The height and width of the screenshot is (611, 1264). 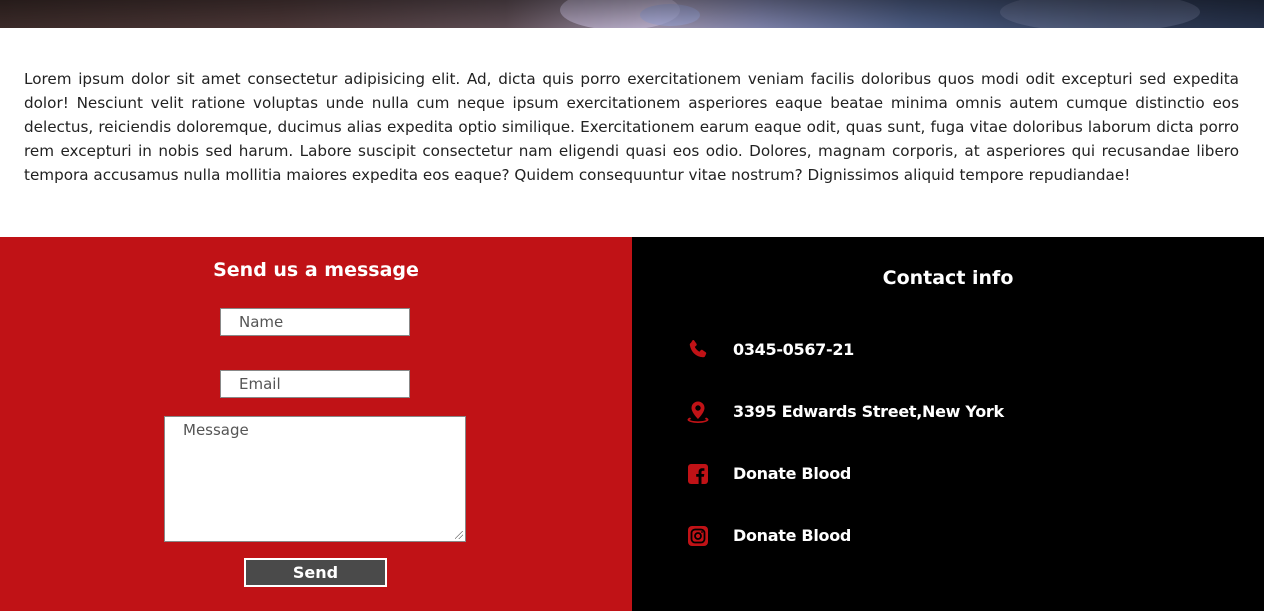 What do you see at coordinates (868, 411) in the screenshot?
I see `address-text: 3395 Edwards Street,New York` at bounding box center [868, 411].